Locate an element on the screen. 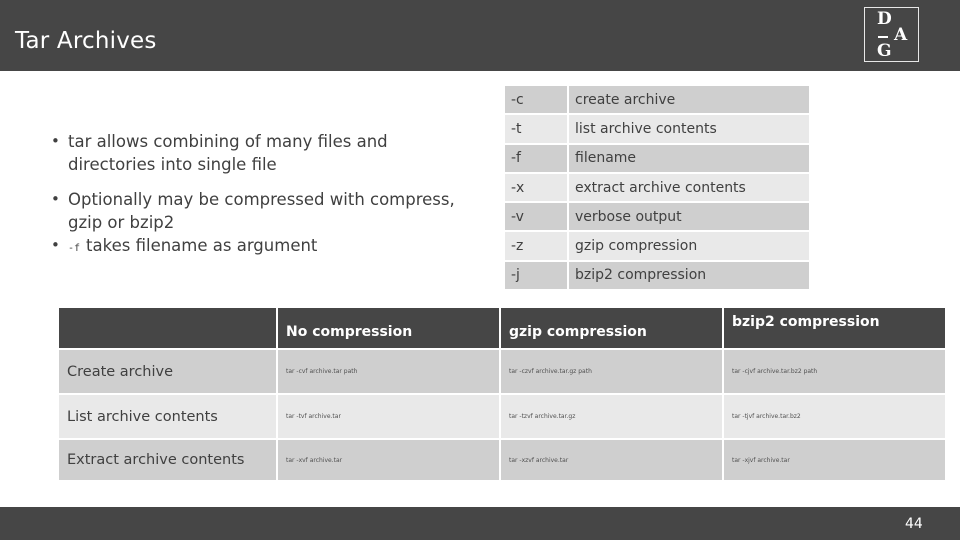 This screenshot has width=960, height=540. header-gzip: gzip compression is located at coordinates (611, 328).